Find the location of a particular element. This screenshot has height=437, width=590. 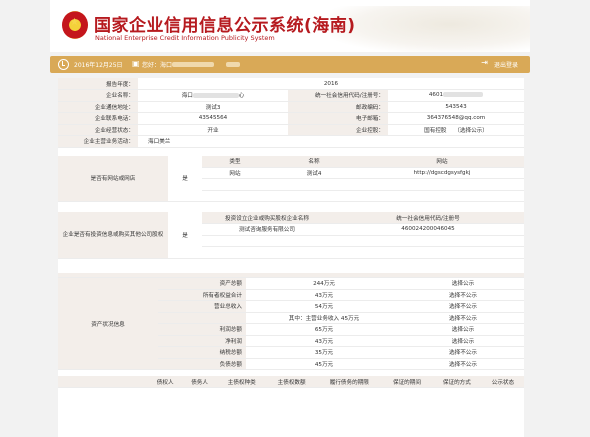

asset-row-value: 65万元 is located at coordinates (324, 329).